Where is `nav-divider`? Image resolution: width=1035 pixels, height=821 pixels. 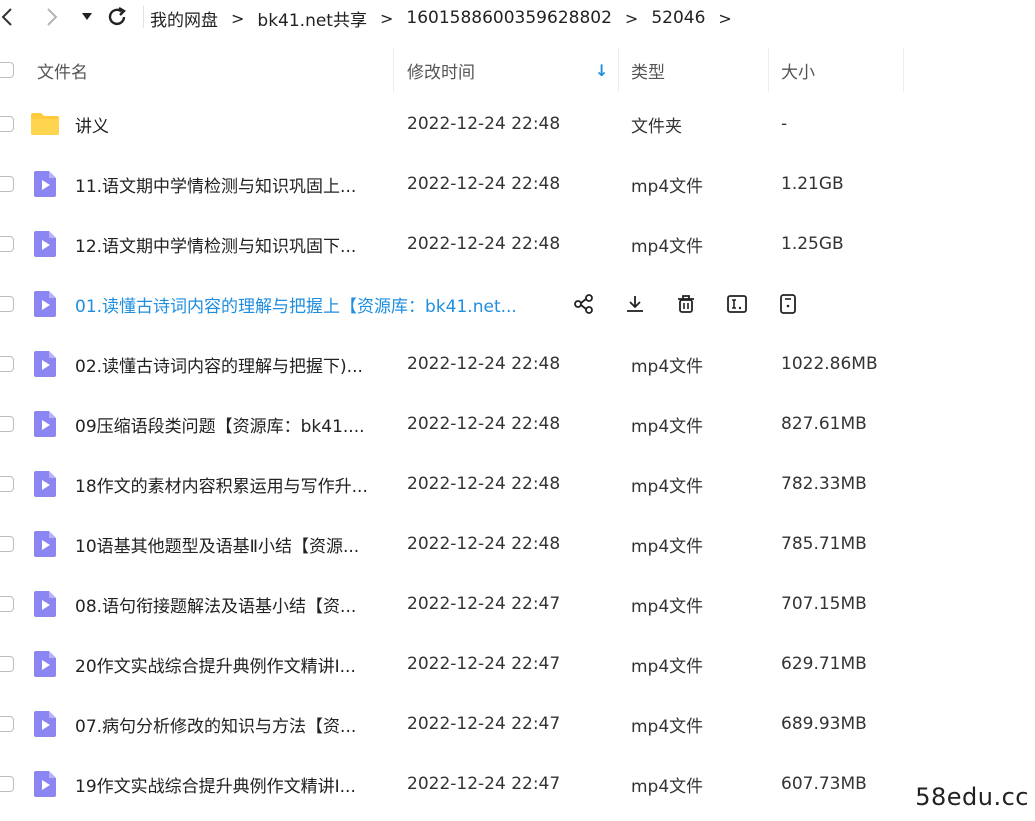
nav-divider is located at coordinates (143, 17).